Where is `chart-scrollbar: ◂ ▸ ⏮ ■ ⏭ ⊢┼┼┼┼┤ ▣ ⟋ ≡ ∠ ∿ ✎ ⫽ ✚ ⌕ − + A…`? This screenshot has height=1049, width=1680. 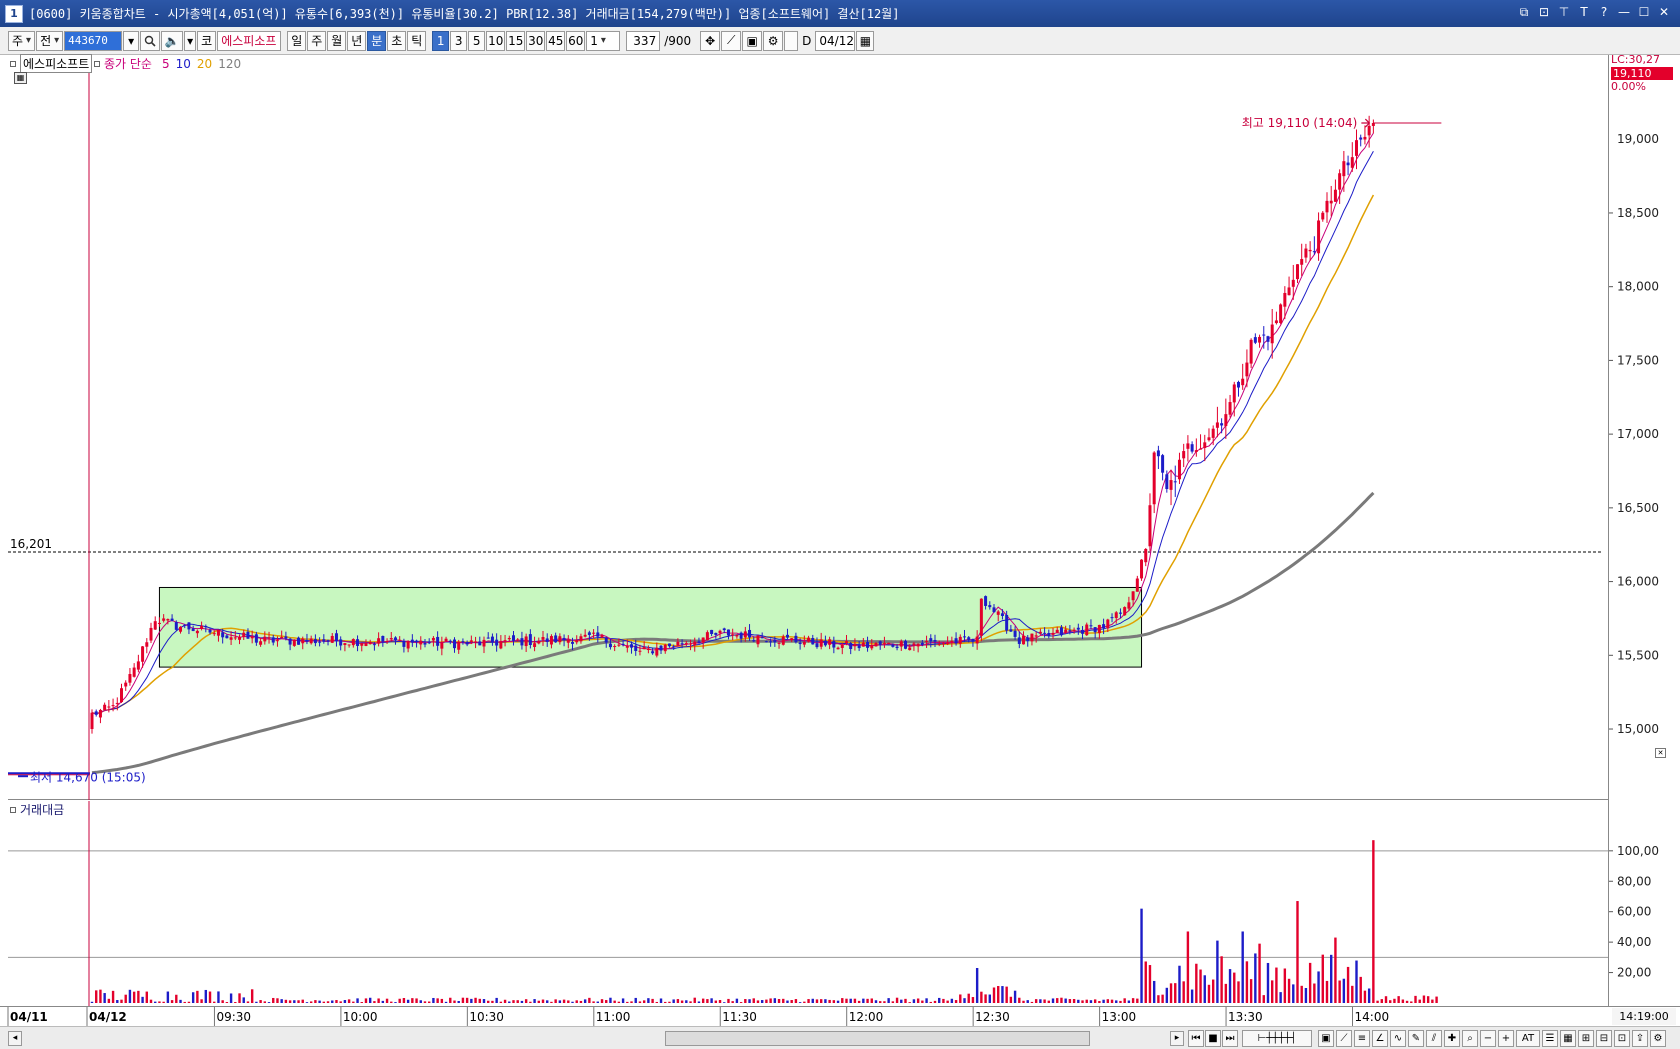
chart-scrollbar: ◂ ▸ ⏮ ■ ⏭ ⊢┼┼┼┼┤ ▣ ⟋ ≡ ∠ ∿ ✎ ⫽ ✚ ⌕ − + A… is located at coordinates (840, 1037).